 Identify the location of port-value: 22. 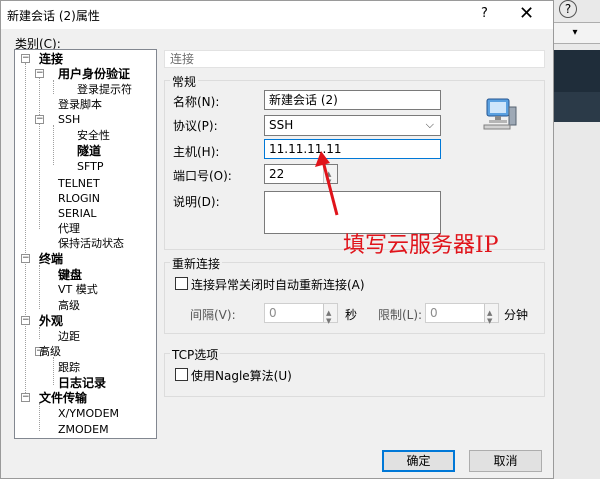
(277, 174).